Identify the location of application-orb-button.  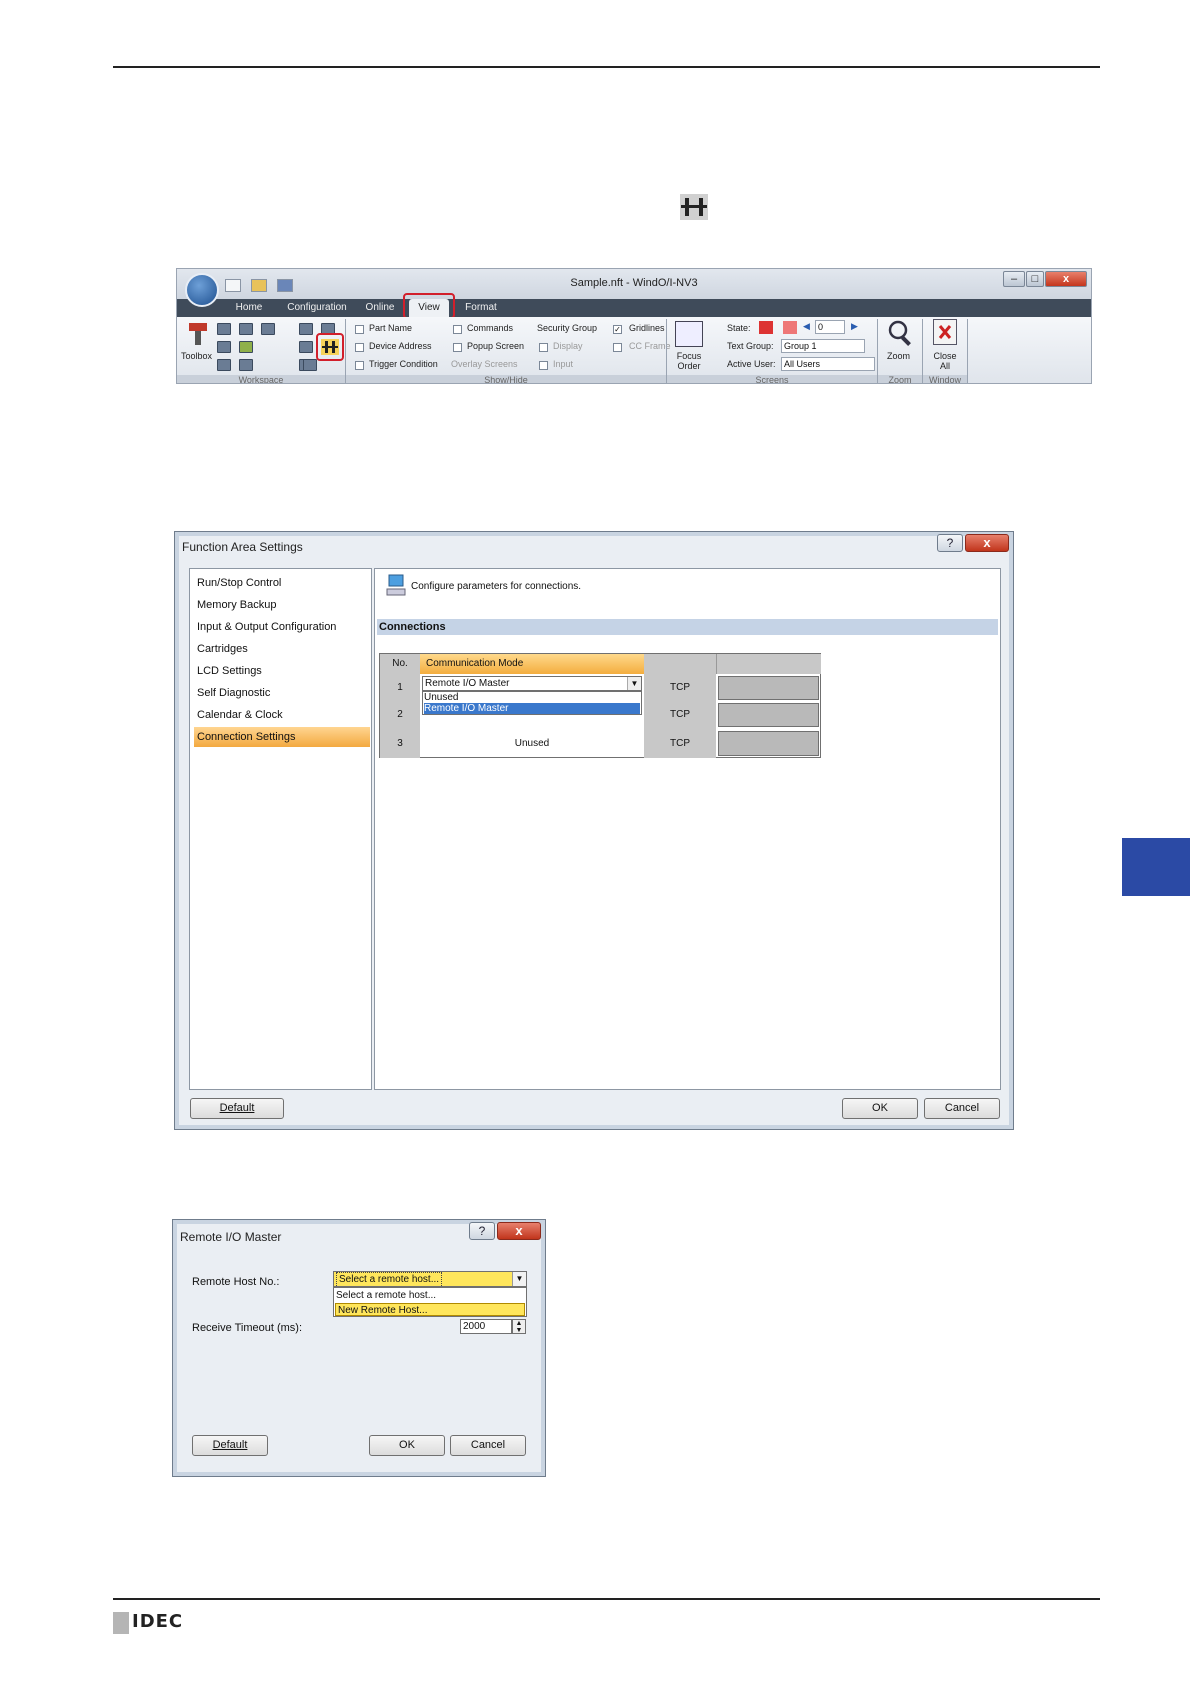
(202, 290).